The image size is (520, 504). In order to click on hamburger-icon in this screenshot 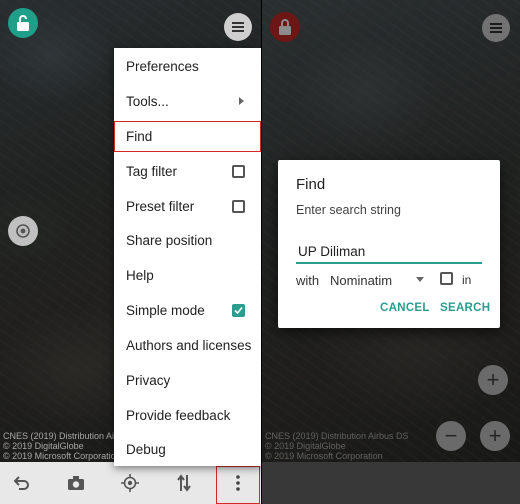, I will do `click(238, 27)`.